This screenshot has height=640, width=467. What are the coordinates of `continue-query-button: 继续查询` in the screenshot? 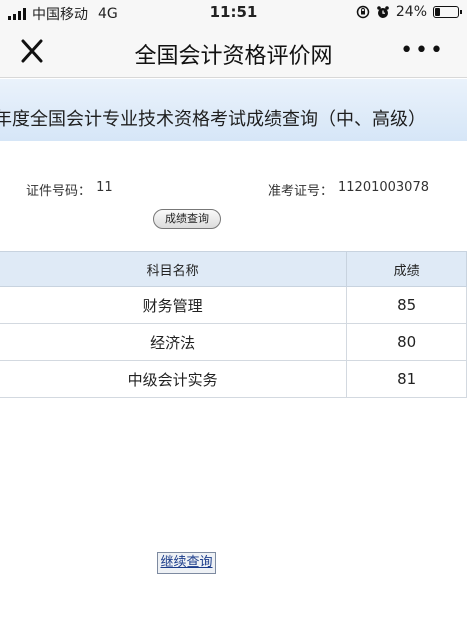 It's located at (186, 563).